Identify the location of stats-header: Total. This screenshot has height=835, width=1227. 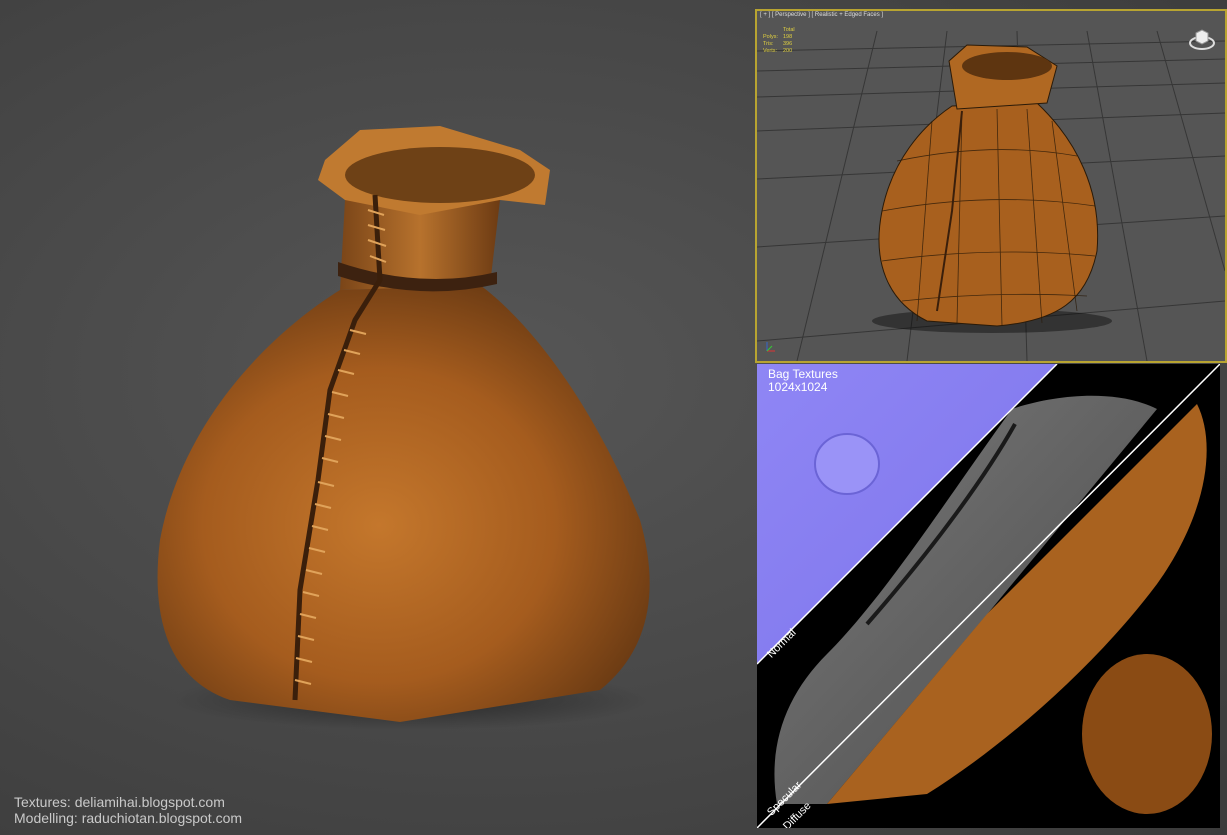
(789, 30).